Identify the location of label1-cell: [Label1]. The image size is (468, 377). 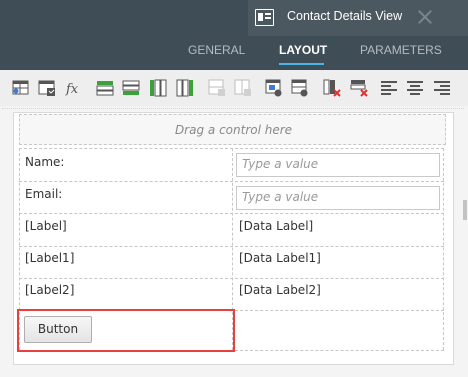
(49, 258).